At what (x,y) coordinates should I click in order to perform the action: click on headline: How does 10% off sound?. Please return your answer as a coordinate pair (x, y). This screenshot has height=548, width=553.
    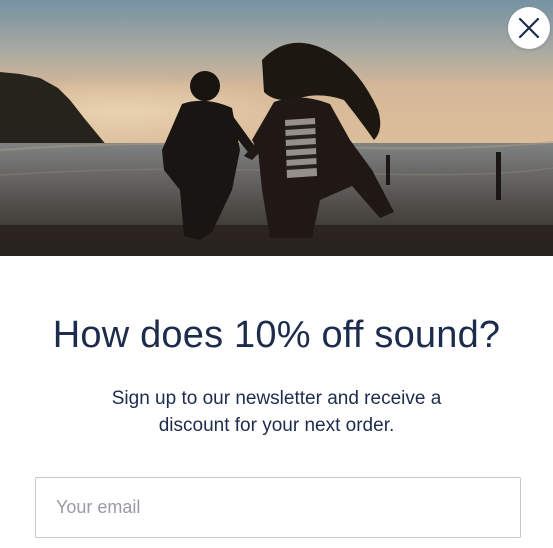
    Looking at the image, I should click on (276, 335).